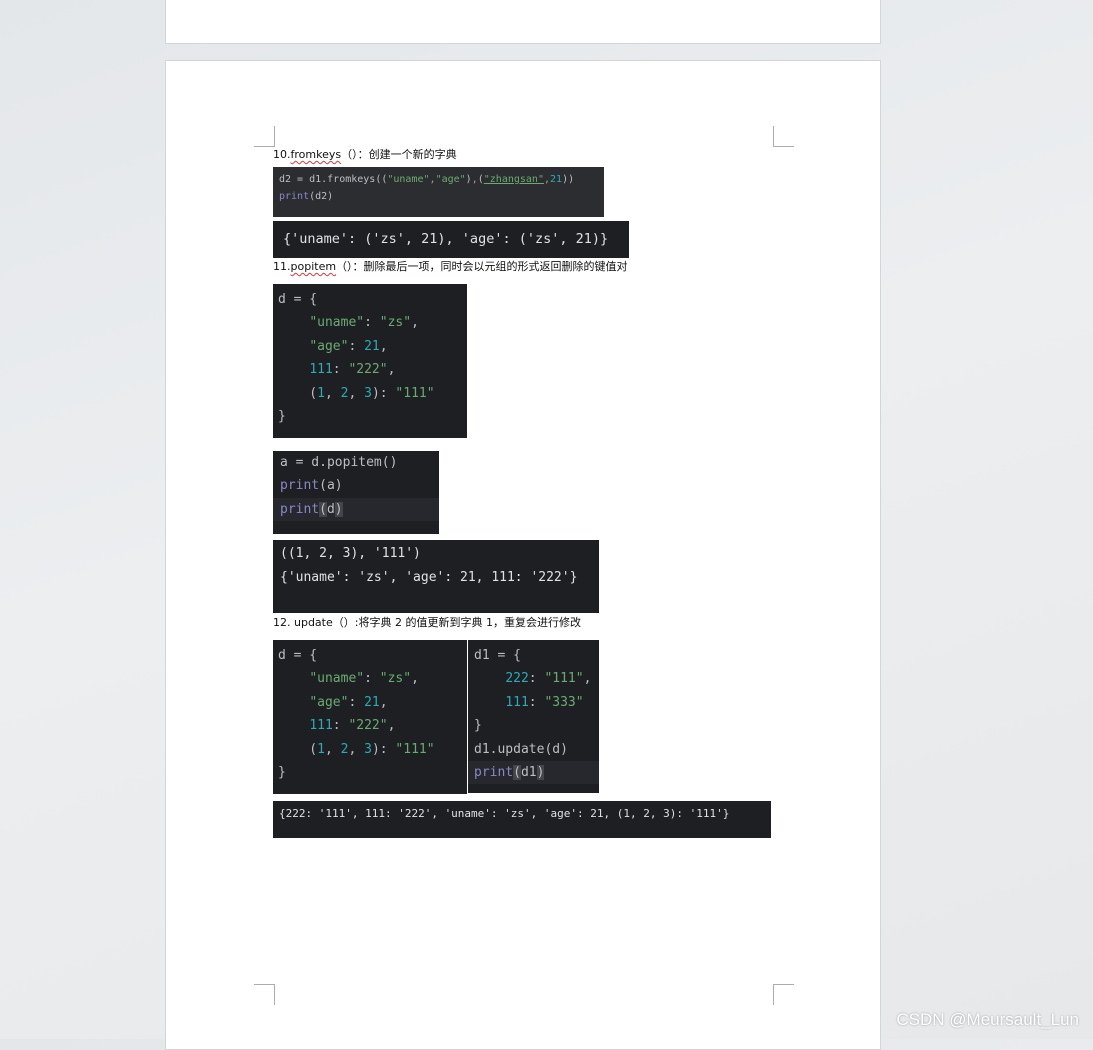  I want to click on code-line: print(a), so click(311, 486).